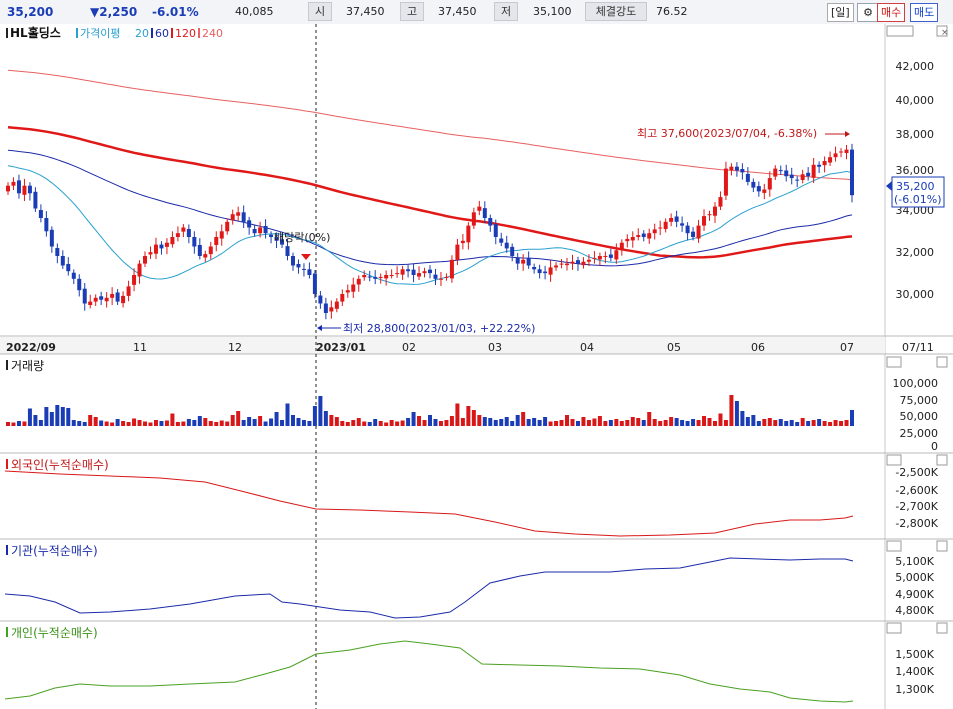  I want to click on ma-legend-label: 가격이평, so click(100, 33).